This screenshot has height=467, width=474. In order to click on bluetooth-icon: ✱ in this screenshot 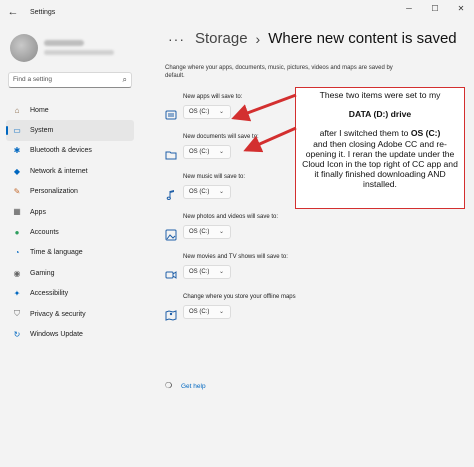, I will do `click(17, 151)`.